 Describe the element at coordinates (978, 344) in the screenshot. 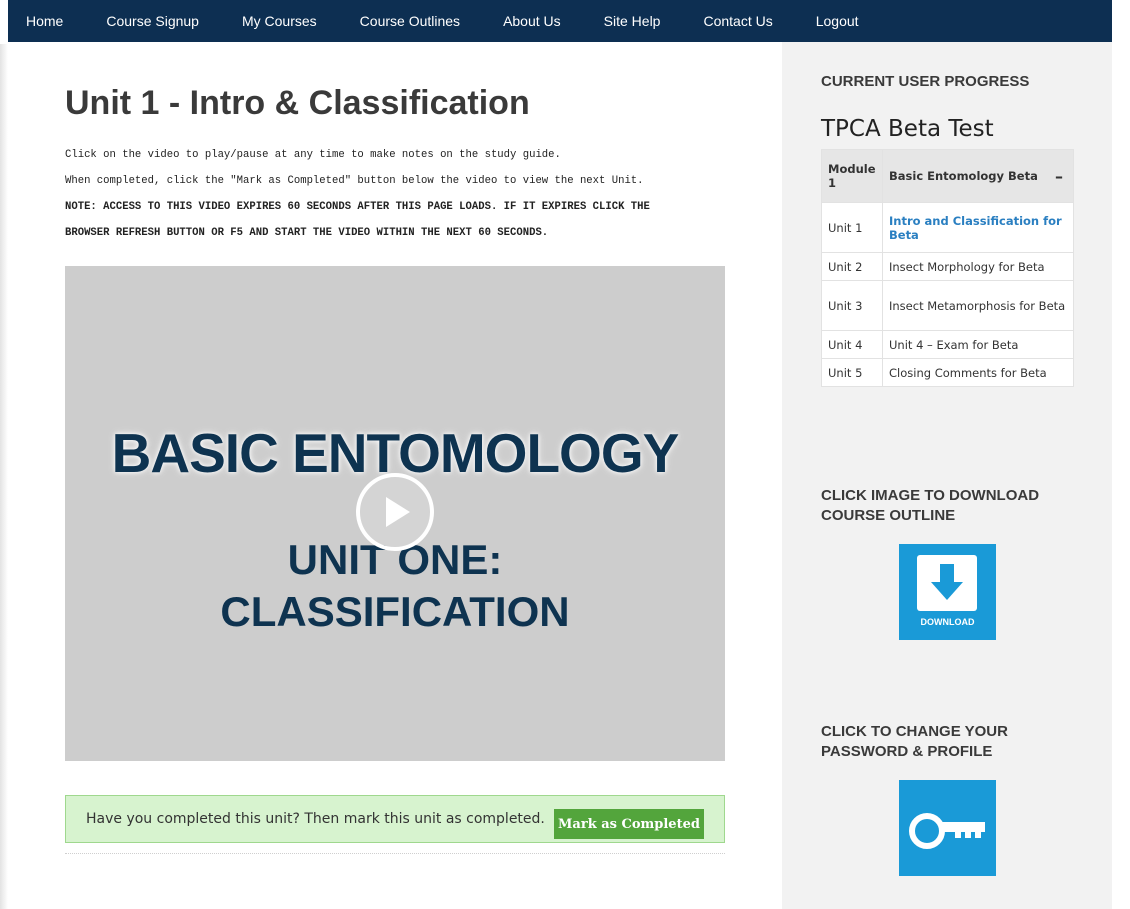

I see `unit-title: Unit 4 – Exam for Beta` at that location.